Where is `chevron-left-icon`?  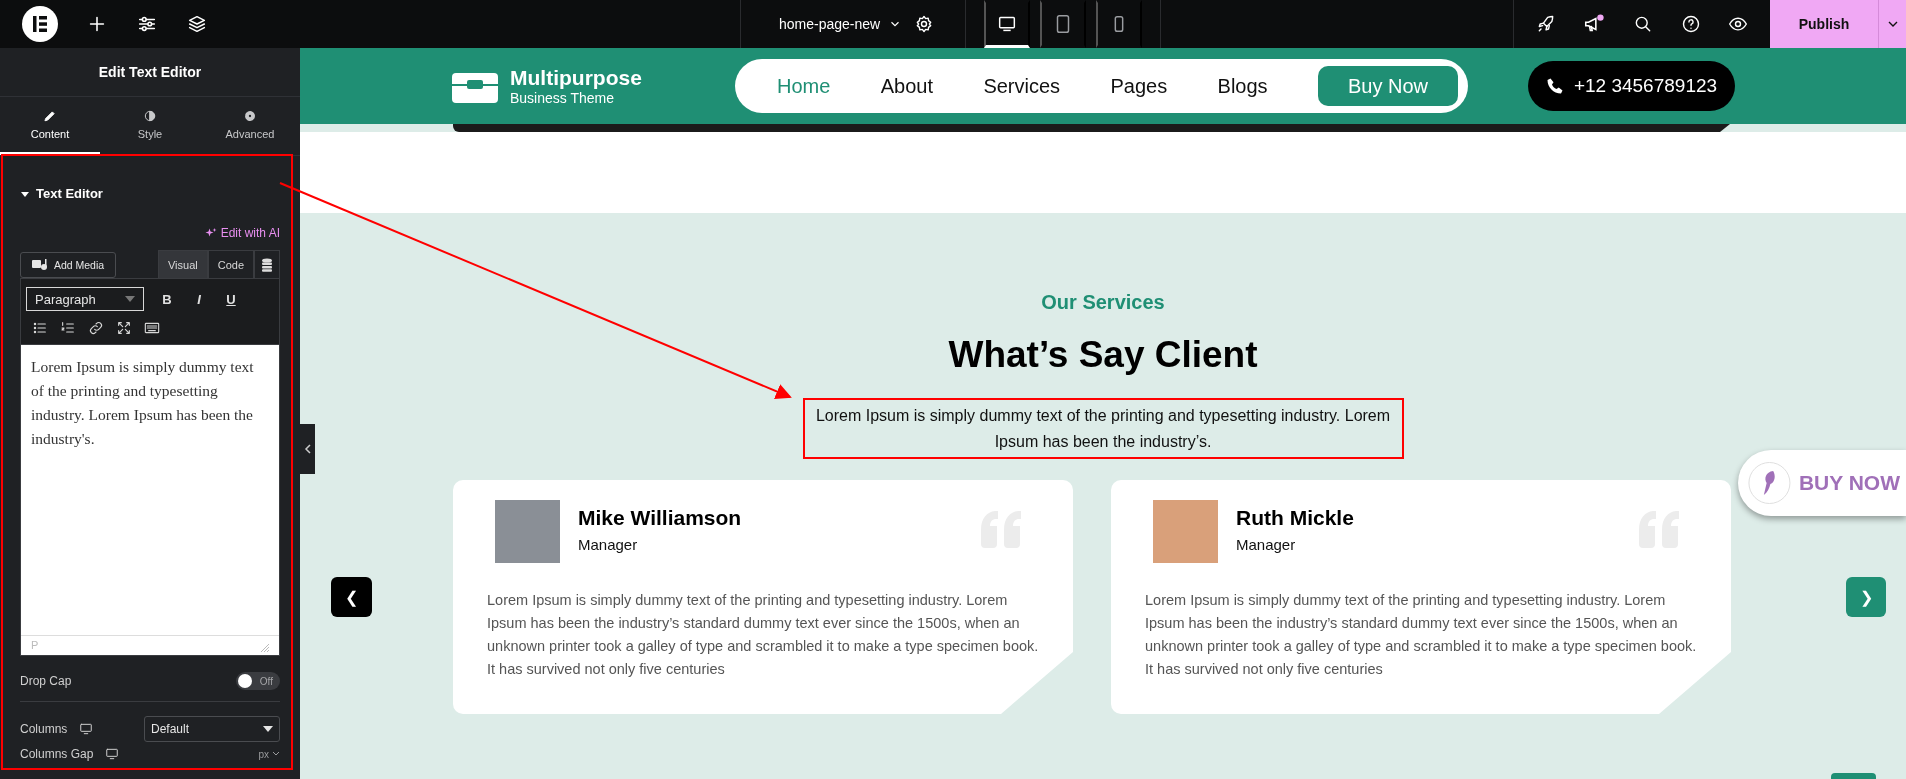 chevron-left-icon is located at coordinates (307, 449).